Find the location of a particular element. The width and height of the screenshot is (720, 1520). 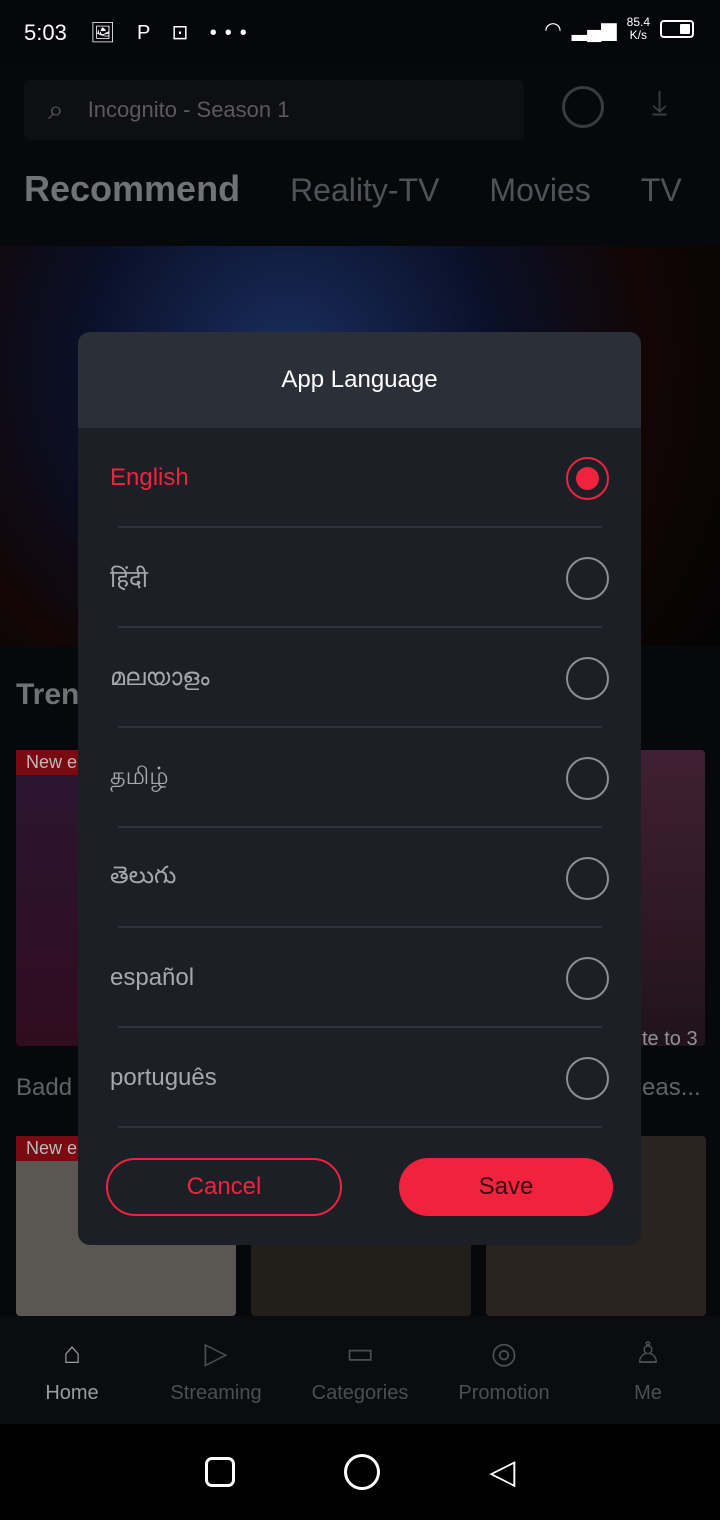

search-placeholder: Incognito - Season 1 is located at coordinates (188, 109).